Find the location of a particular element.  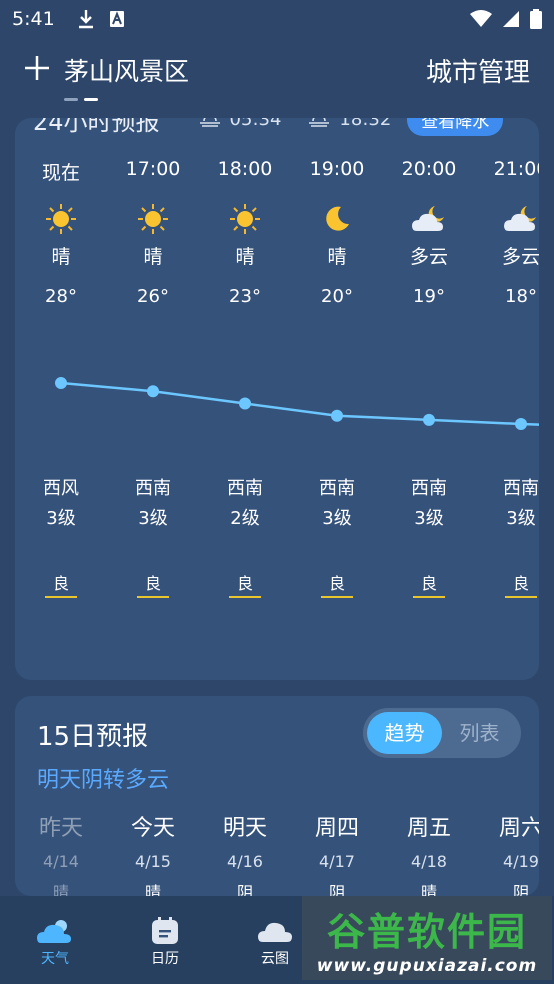

city-name: 茅山风景区 is located at coordinates (126, 70).